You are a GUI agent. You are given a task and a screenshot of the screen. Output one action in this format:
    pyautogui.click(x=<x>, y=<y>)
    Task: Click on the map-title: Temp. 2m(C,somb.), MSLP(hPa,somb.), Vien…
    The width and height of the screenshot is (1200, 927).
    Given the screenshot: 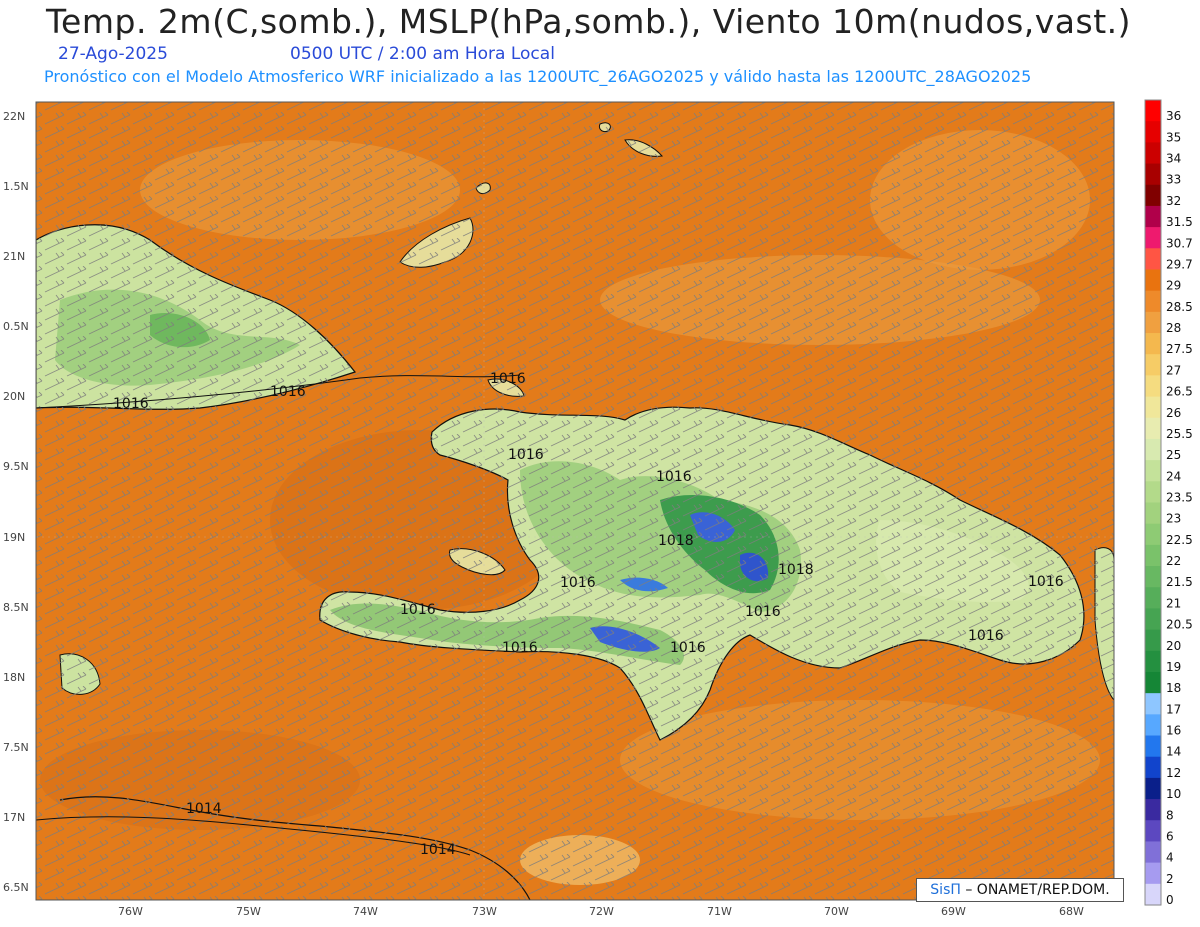 What is the action you would take?
    pyautogui.click(x=589, y=21)
    